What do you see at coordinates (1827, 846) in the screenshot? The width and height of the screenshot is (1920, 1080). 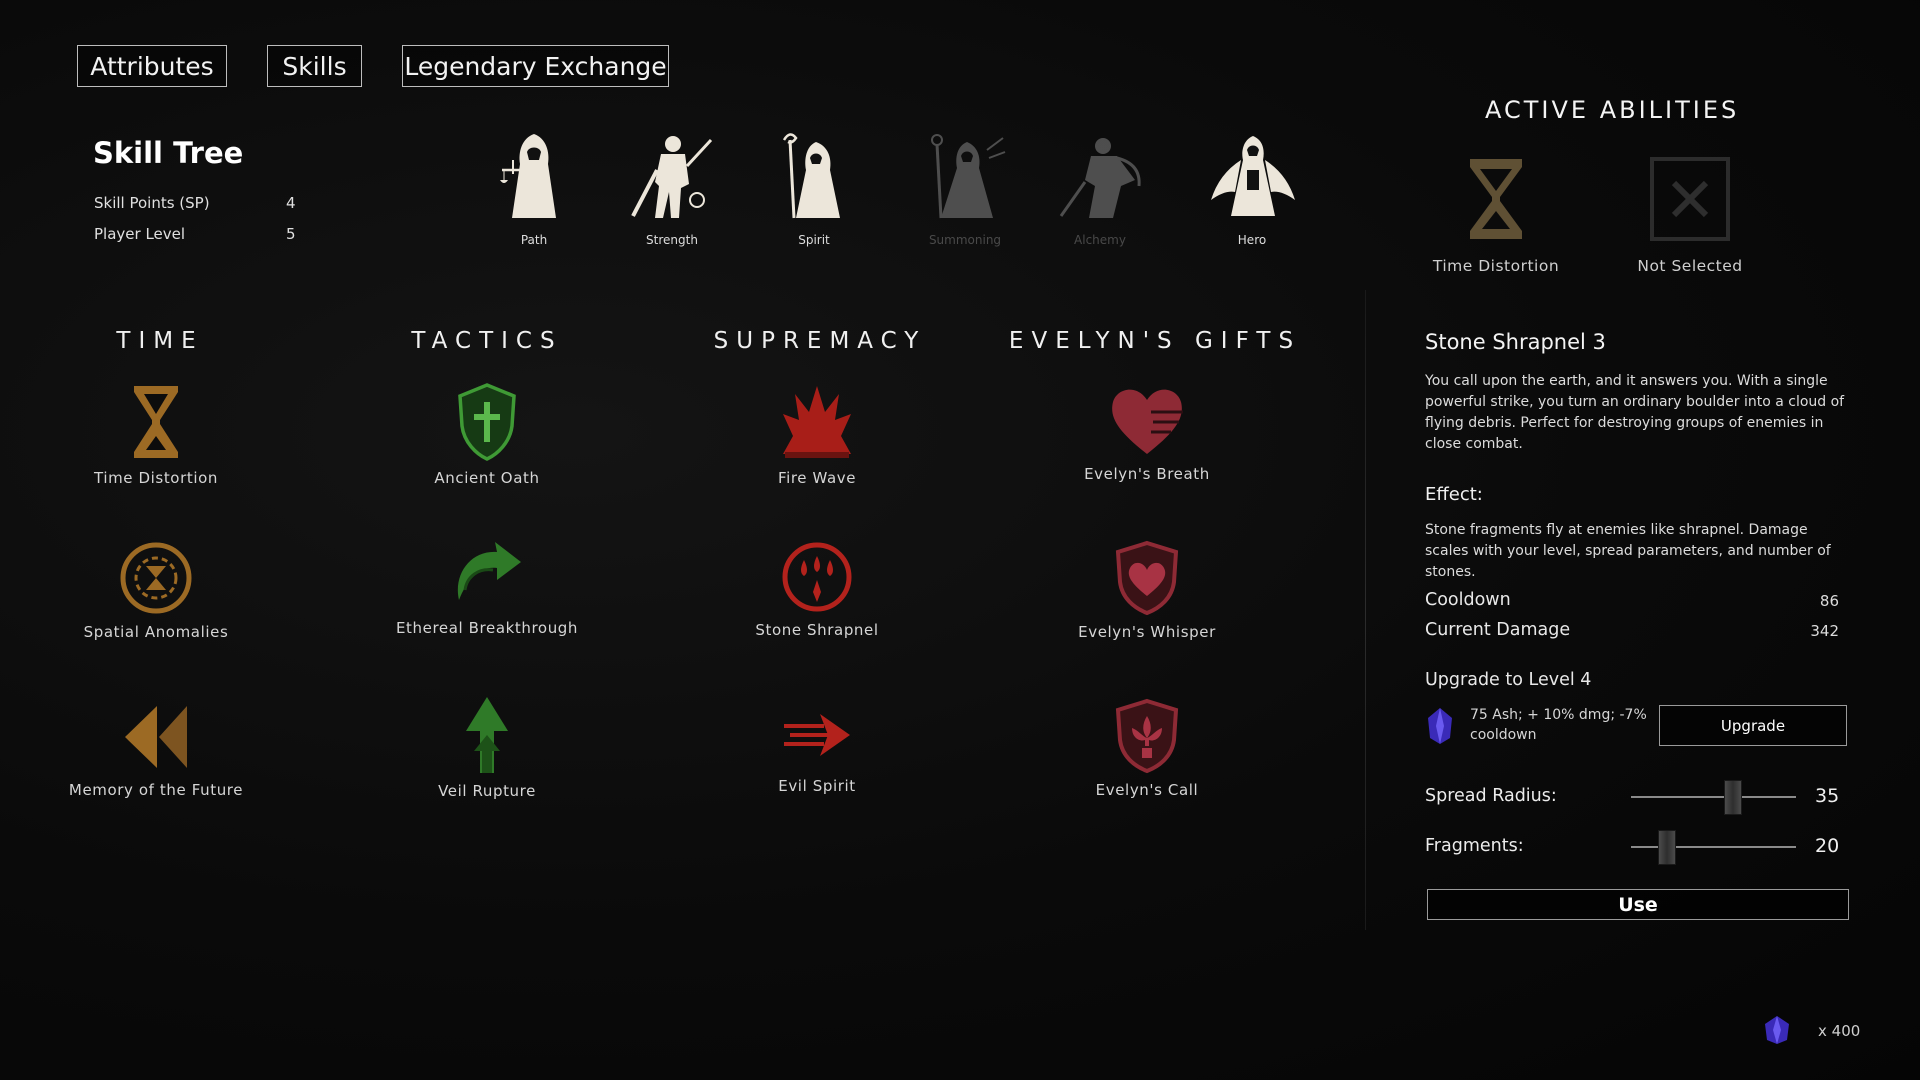 I see `fragments-value: 20` at bounding box center [1827, 846].